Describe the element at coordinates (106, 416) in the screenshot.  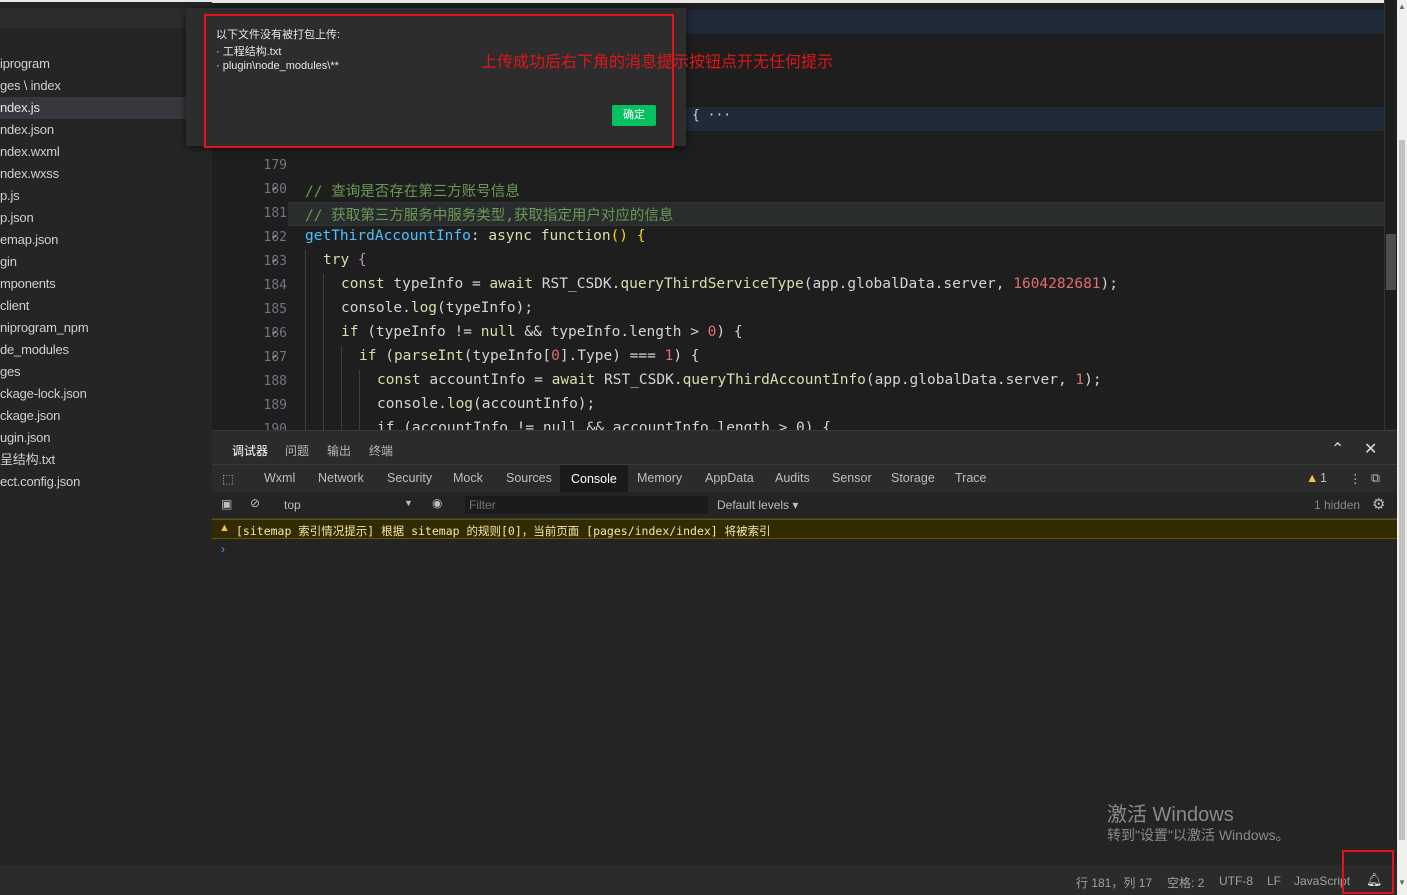
I see `tree-item-package-json: ckage.json` at that location.